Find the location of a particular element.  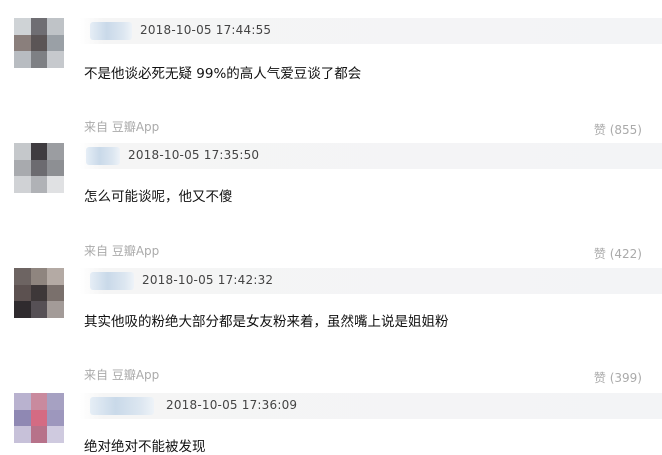

comment-header: 2018-10-05 17:42:32 is located at coordinates (371, 281).